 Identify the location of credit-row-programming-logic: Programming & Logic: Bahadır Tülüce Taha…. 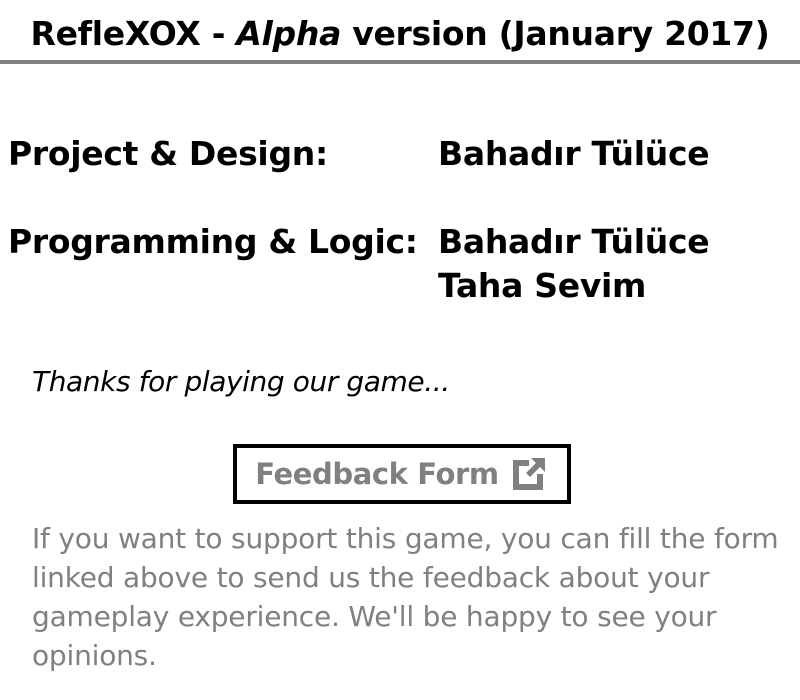
(398, 264).